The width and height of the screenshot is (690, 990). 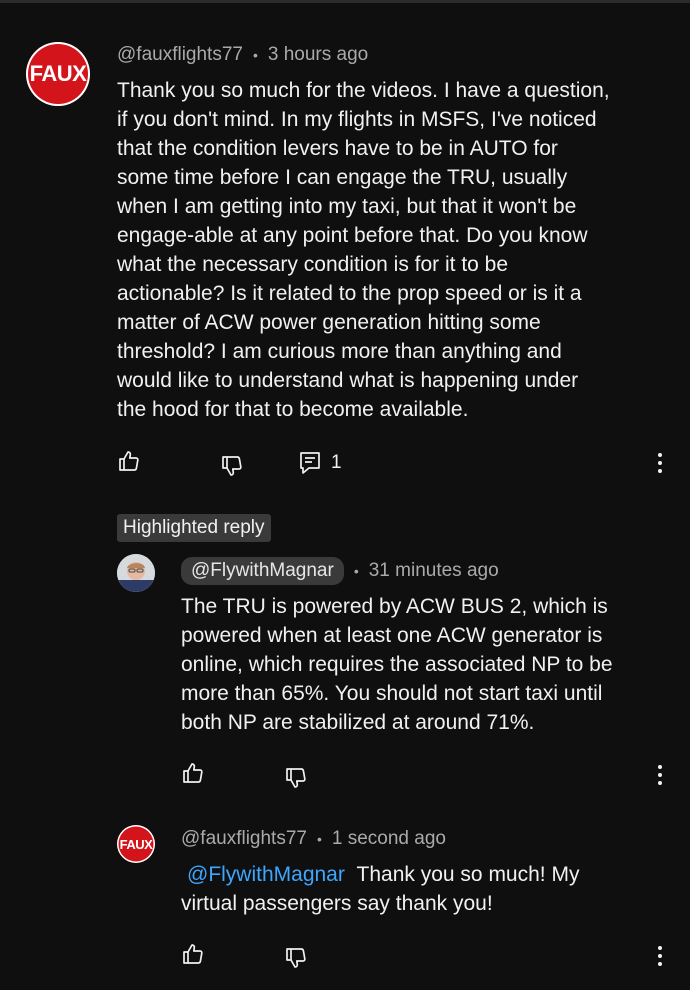 I want to click on reply-timestamp: 1 second ago, so click(x=389, y=839).